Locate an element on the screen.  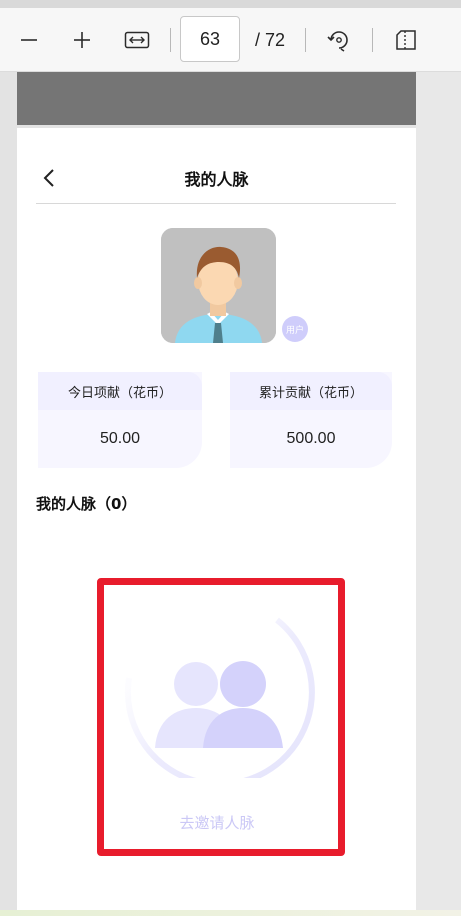
minus-icon is located at coordinates (29, 40).